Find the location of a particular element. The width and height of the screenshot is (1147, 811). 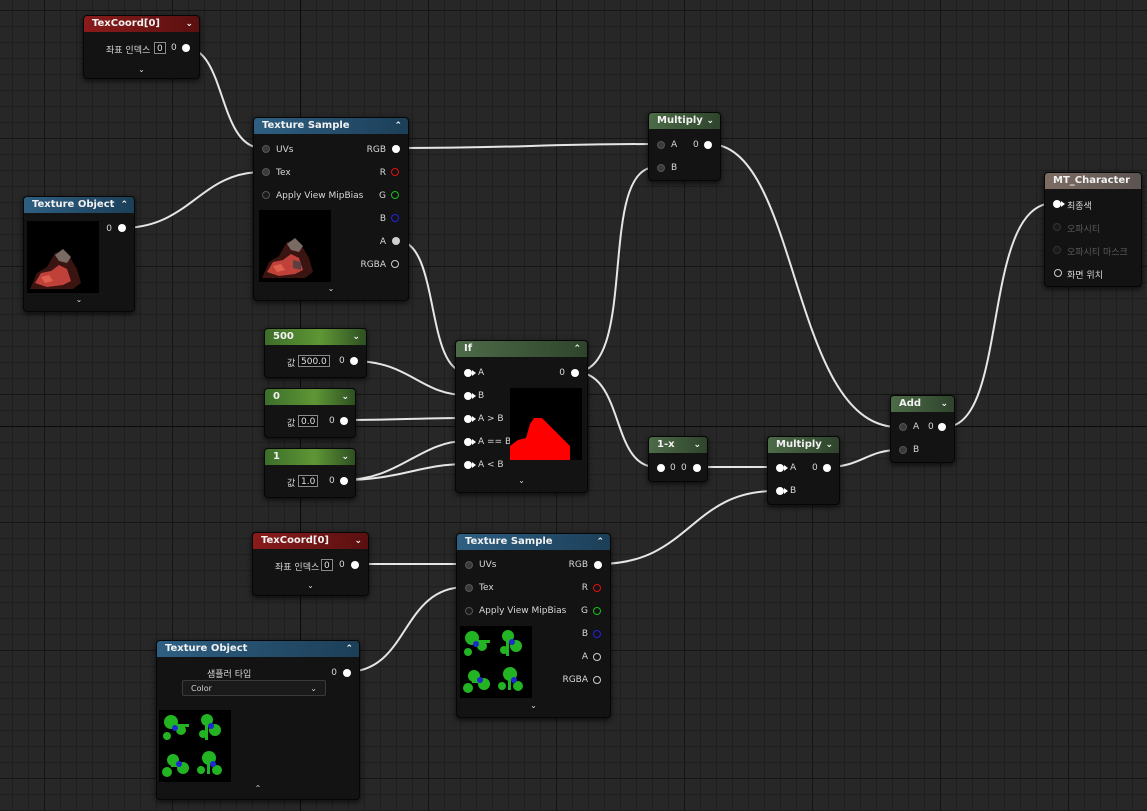

texcoord-node-bottom: TexCoord[0] ⌄ 좌표 인덱스 0 0 ⌄ is located at coordinates (310, 564).